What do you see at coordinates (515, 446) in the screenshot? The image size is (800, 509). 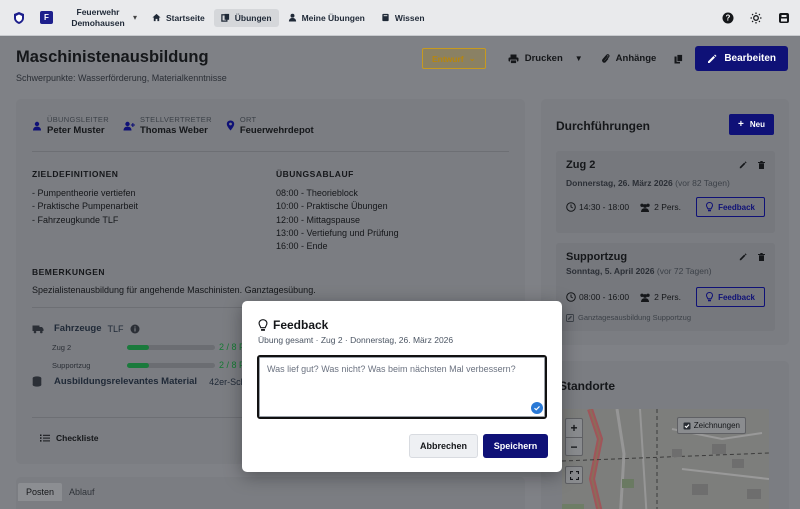 I see `save-button: Speichern` at bounding box center [515, 446].